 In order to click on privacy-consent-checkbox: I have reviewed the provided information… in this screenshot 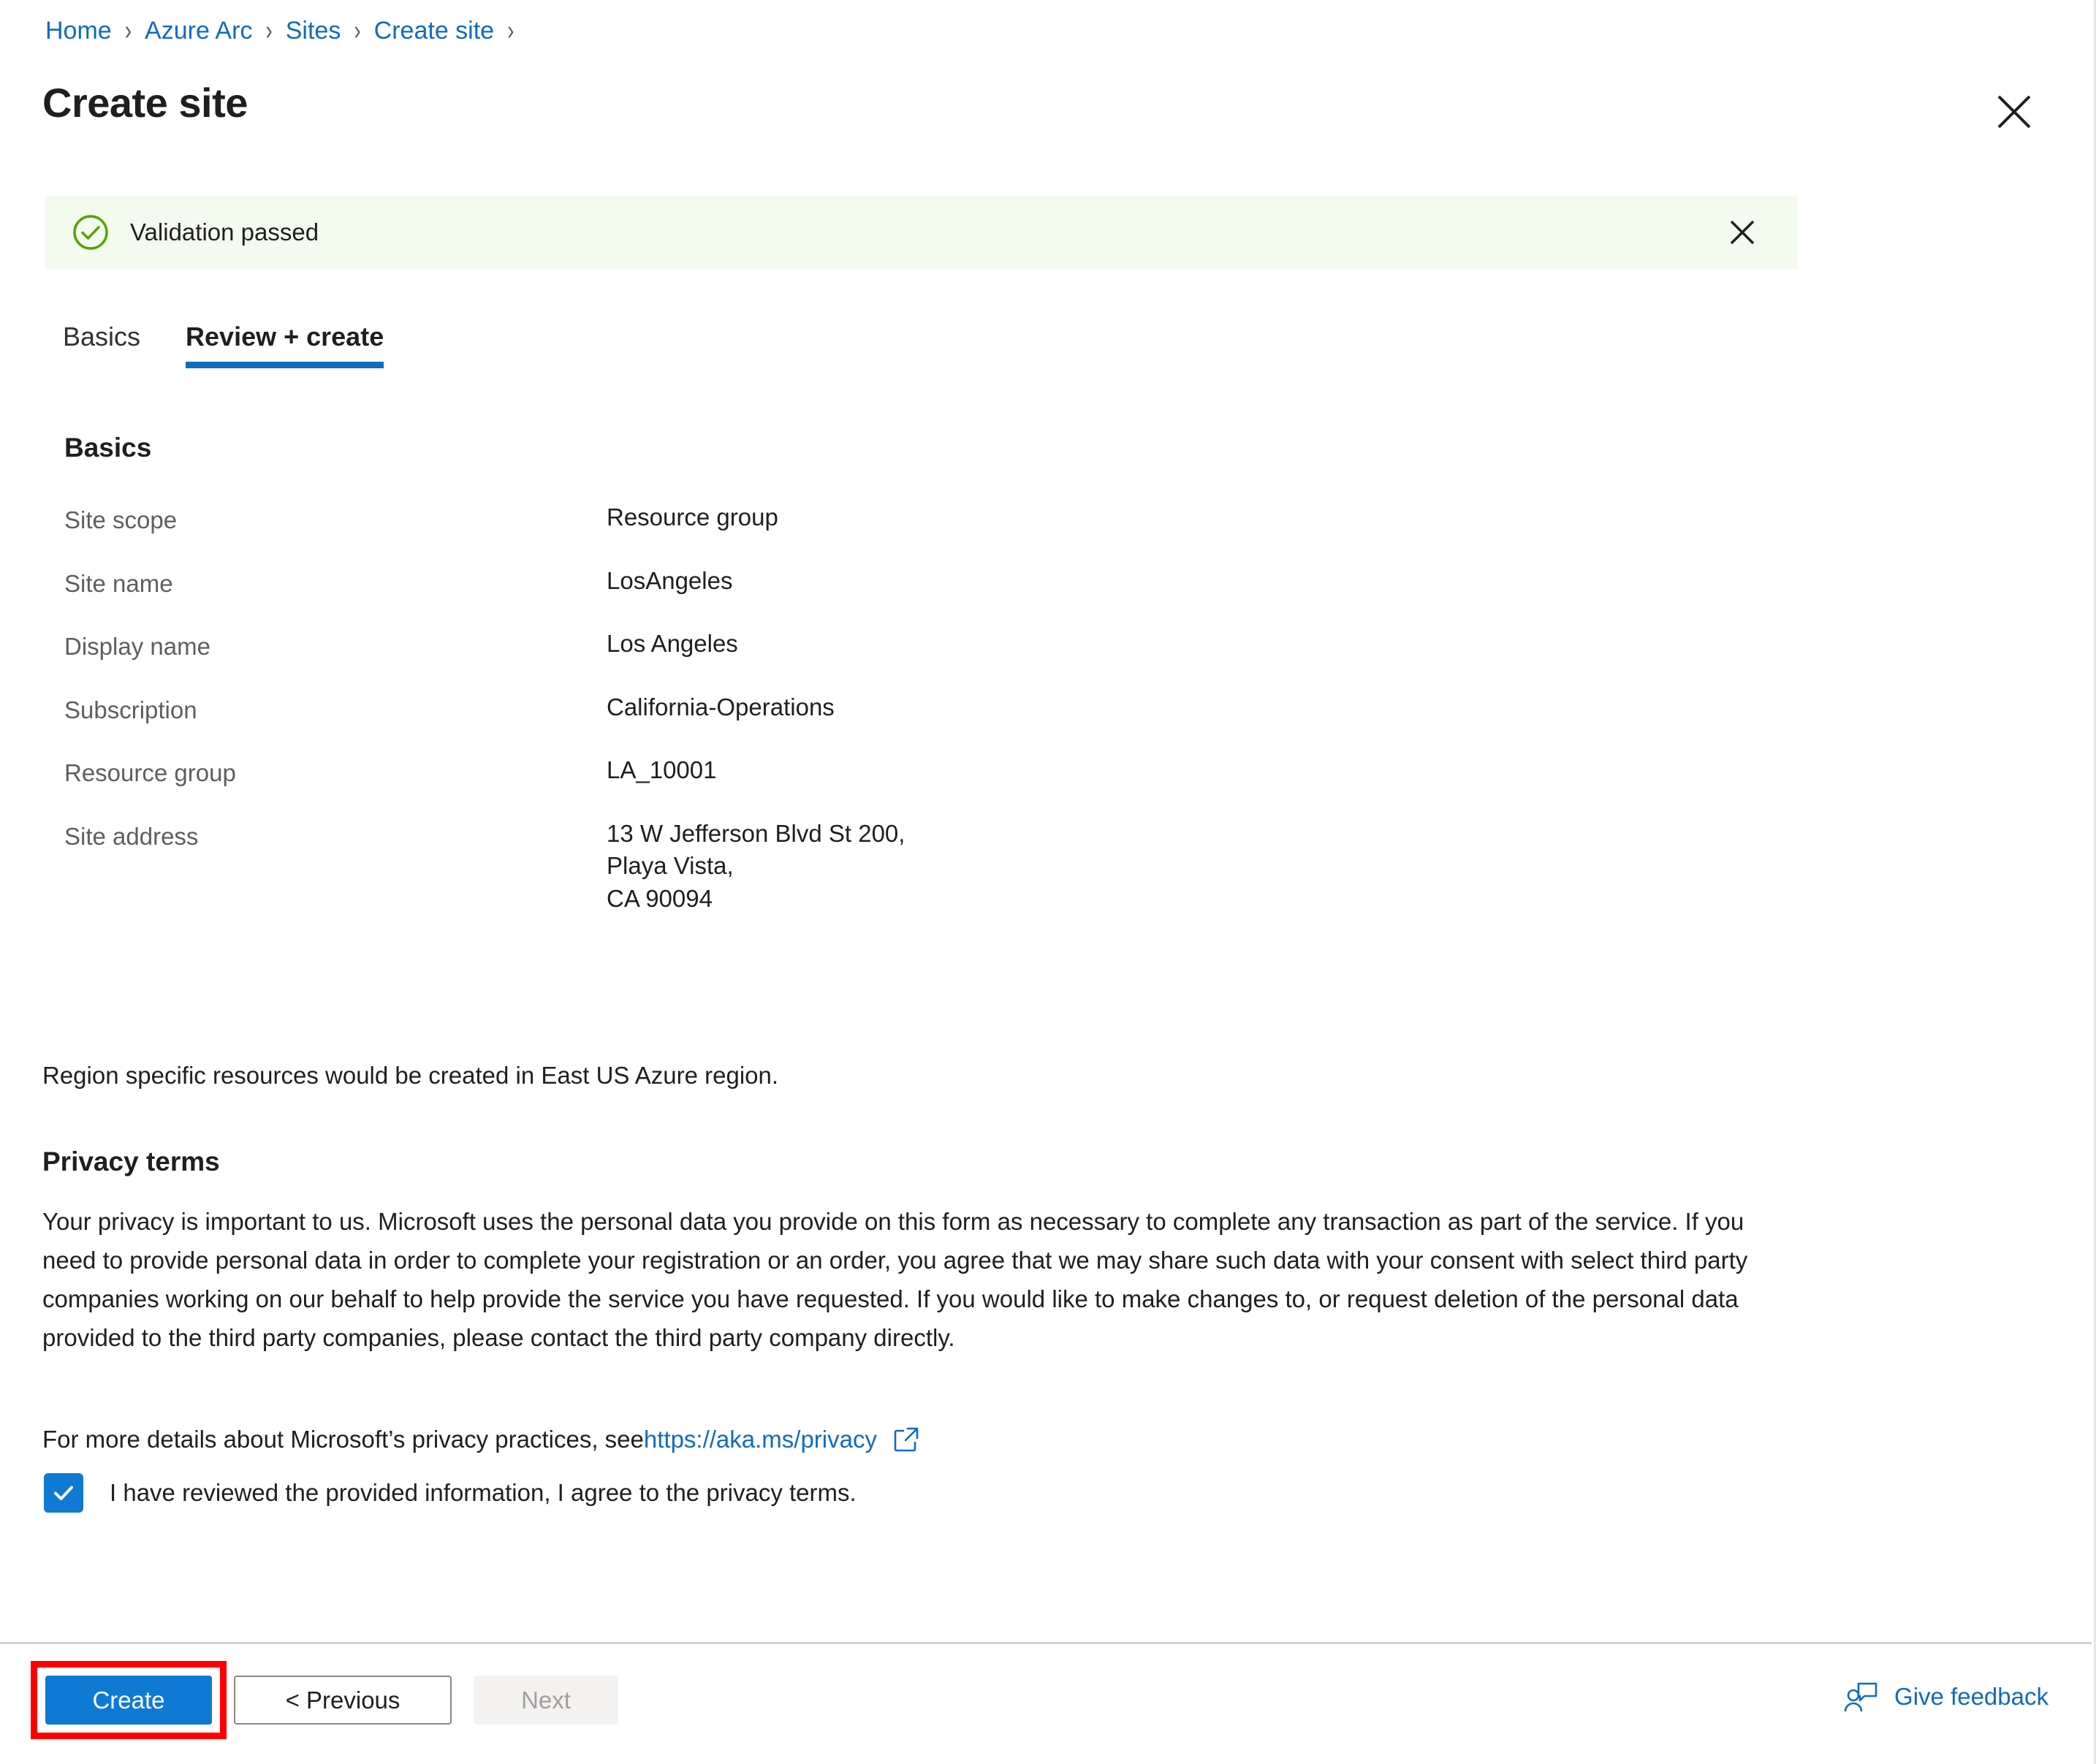, I will do `click(450, 1493)`.